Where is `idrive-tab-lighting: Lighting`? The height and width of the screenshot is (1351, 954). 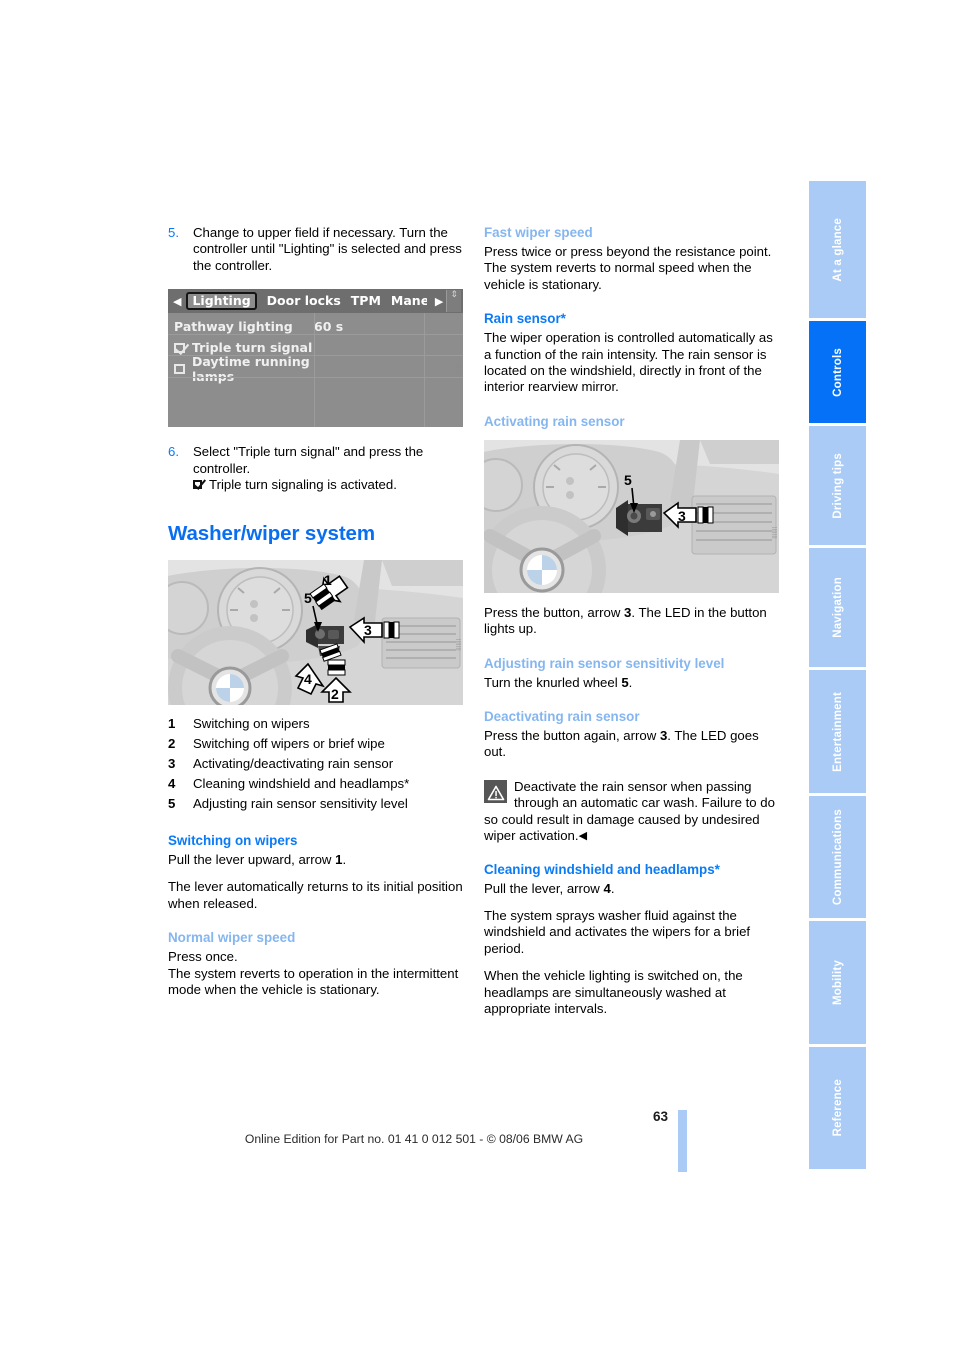
idrive-tab-lighting: Lighting is located at coordinates (221, 301).